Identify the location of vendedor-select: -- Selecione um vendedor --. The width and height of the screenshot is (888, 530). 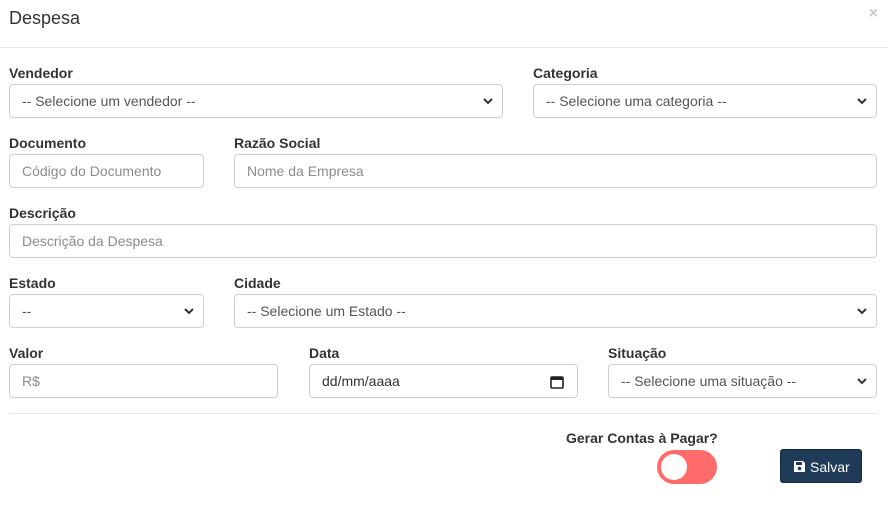
(256, 101).